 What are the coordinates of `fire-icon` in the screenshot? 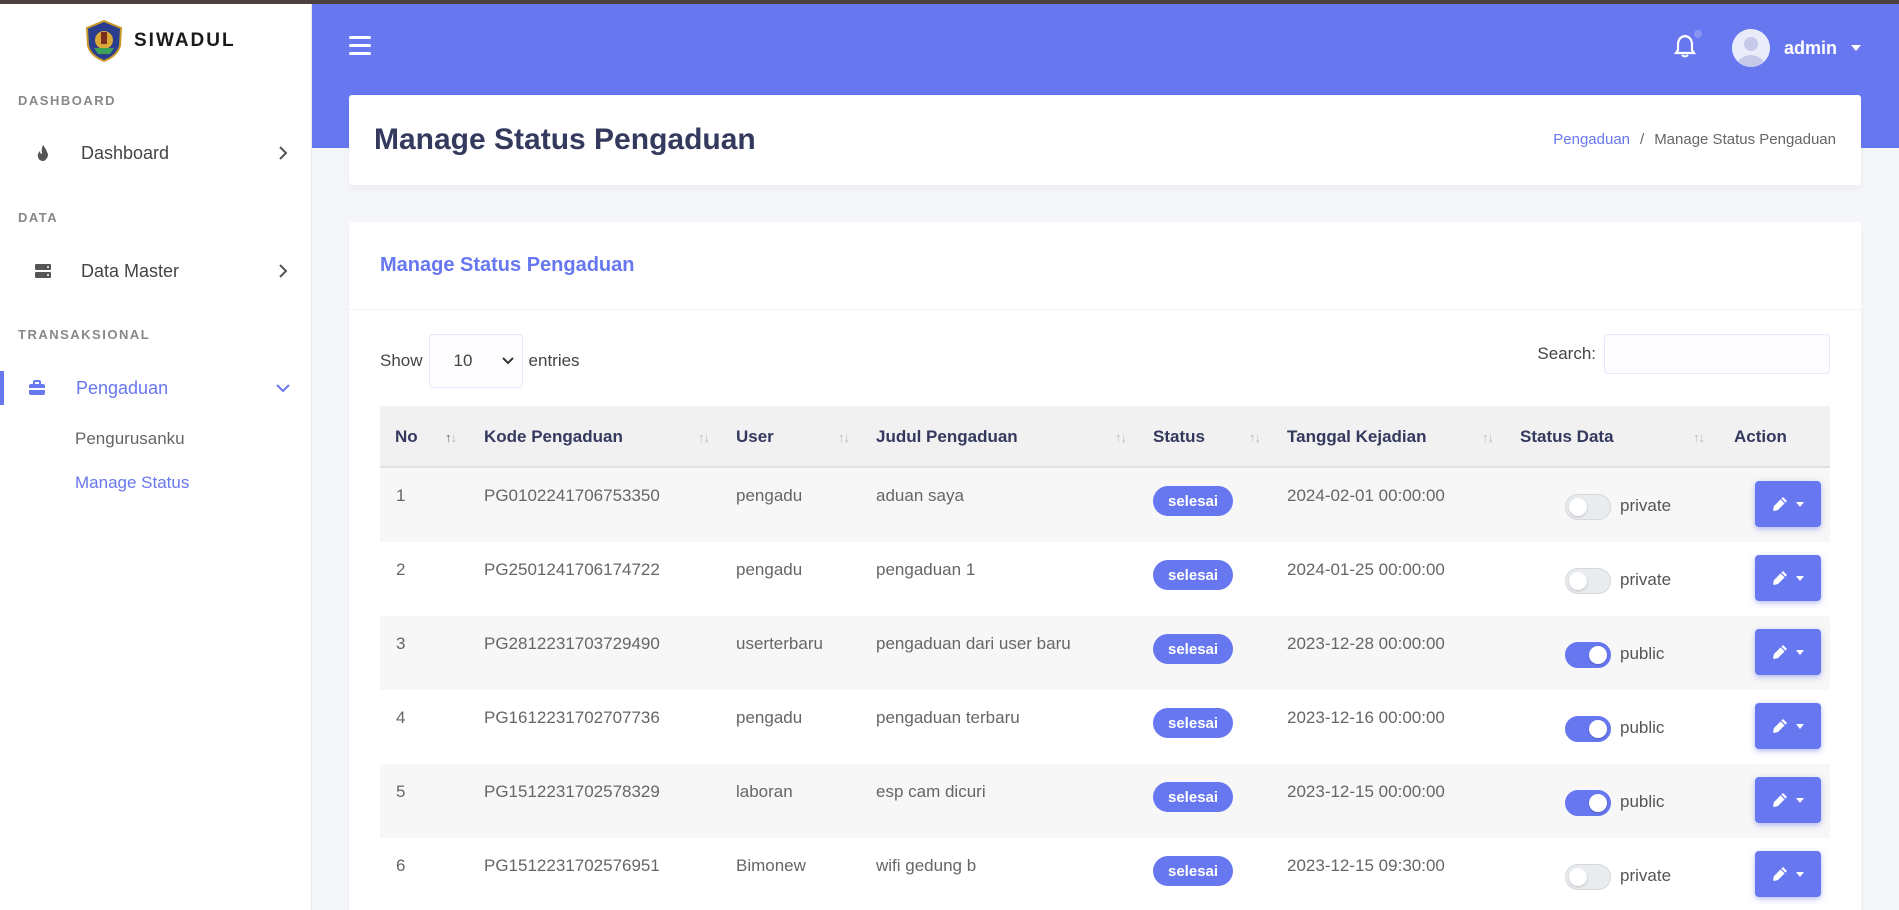 It's located at (43, 153).